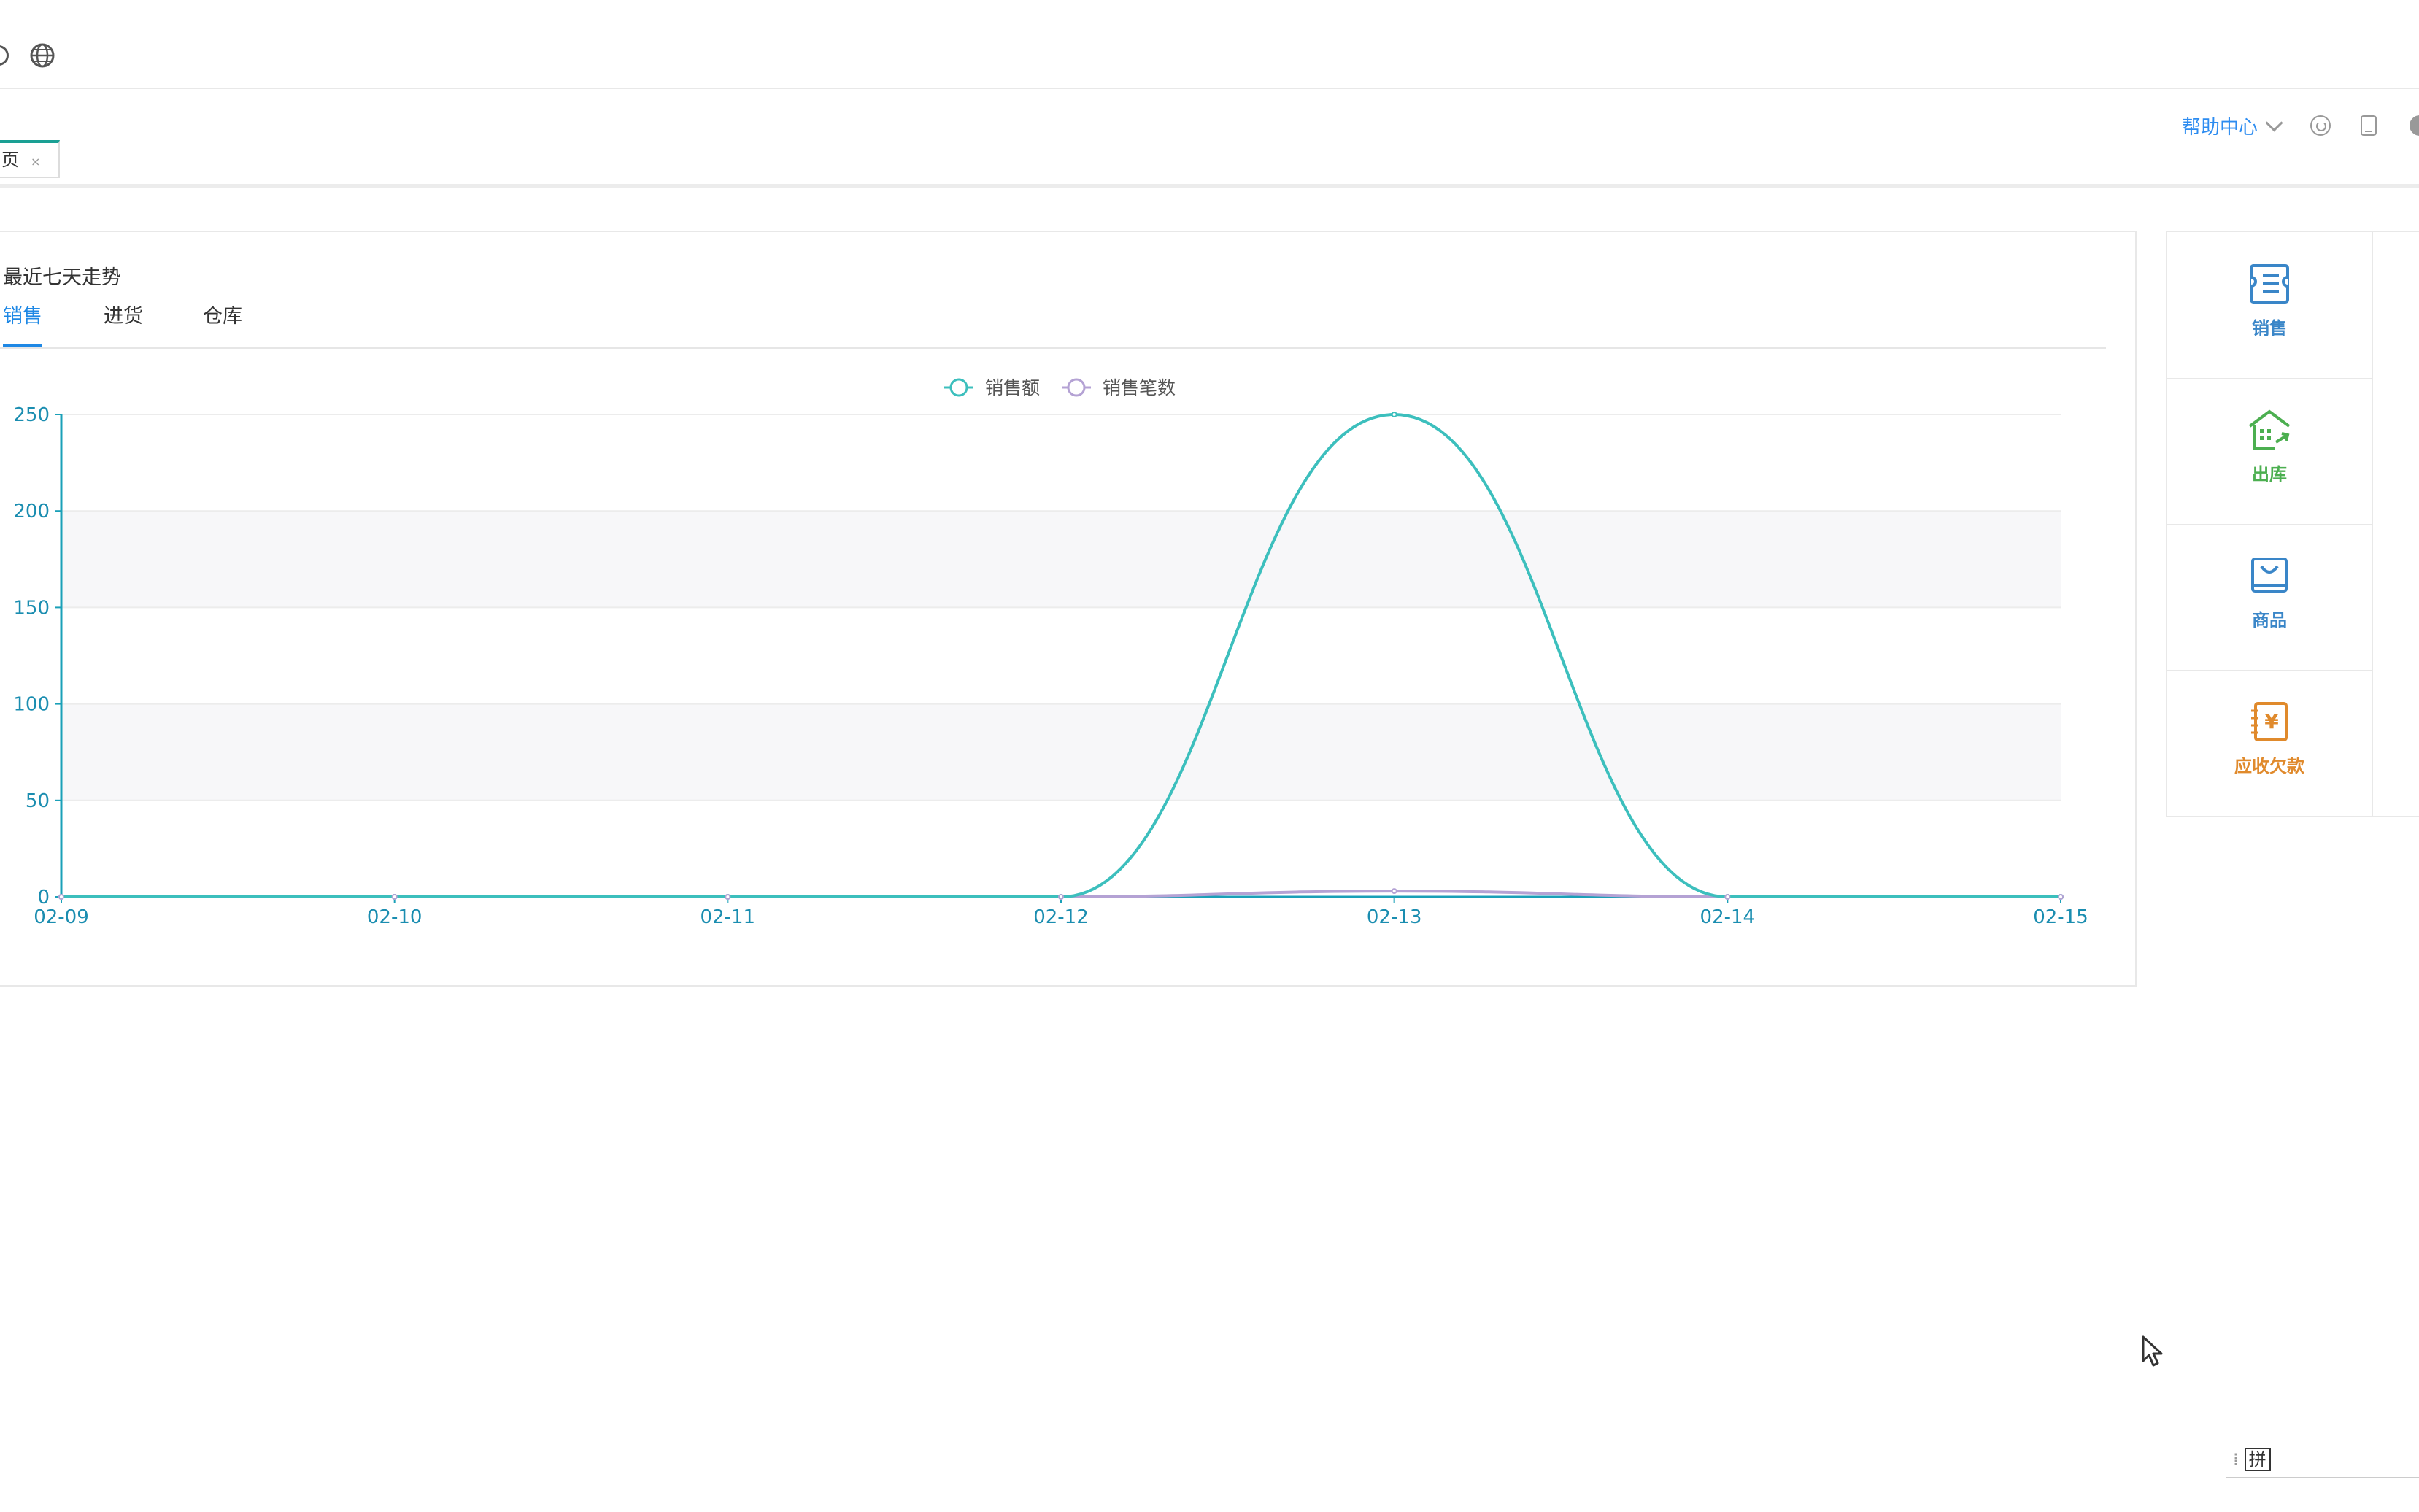  I want to click on y-tick-label: 250, so click(31, 415).